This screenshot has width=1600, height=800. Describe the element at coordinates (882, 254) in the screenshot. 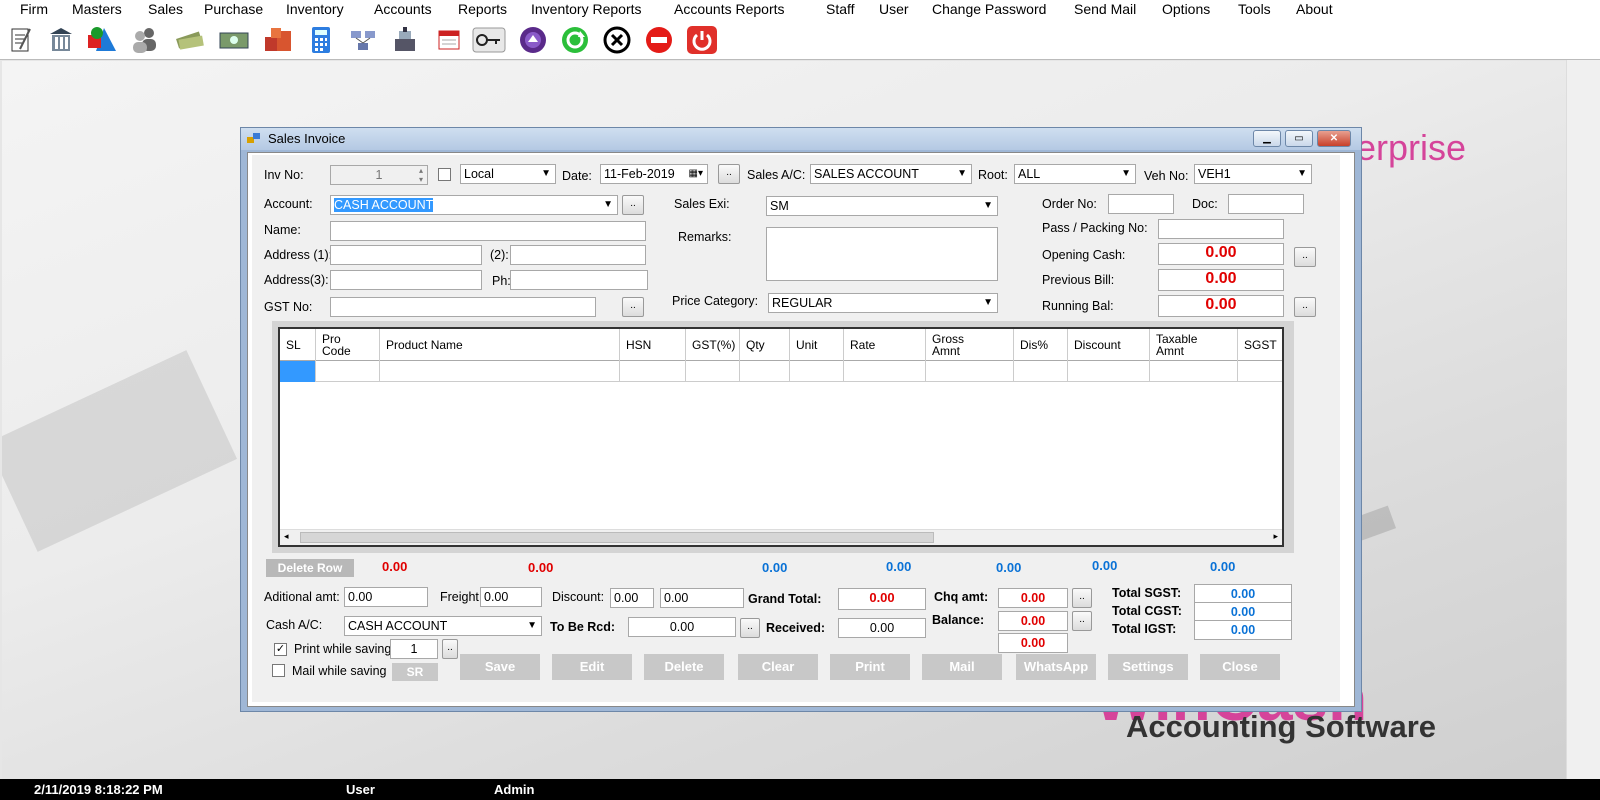

I see `remarks-textarea` at that location.